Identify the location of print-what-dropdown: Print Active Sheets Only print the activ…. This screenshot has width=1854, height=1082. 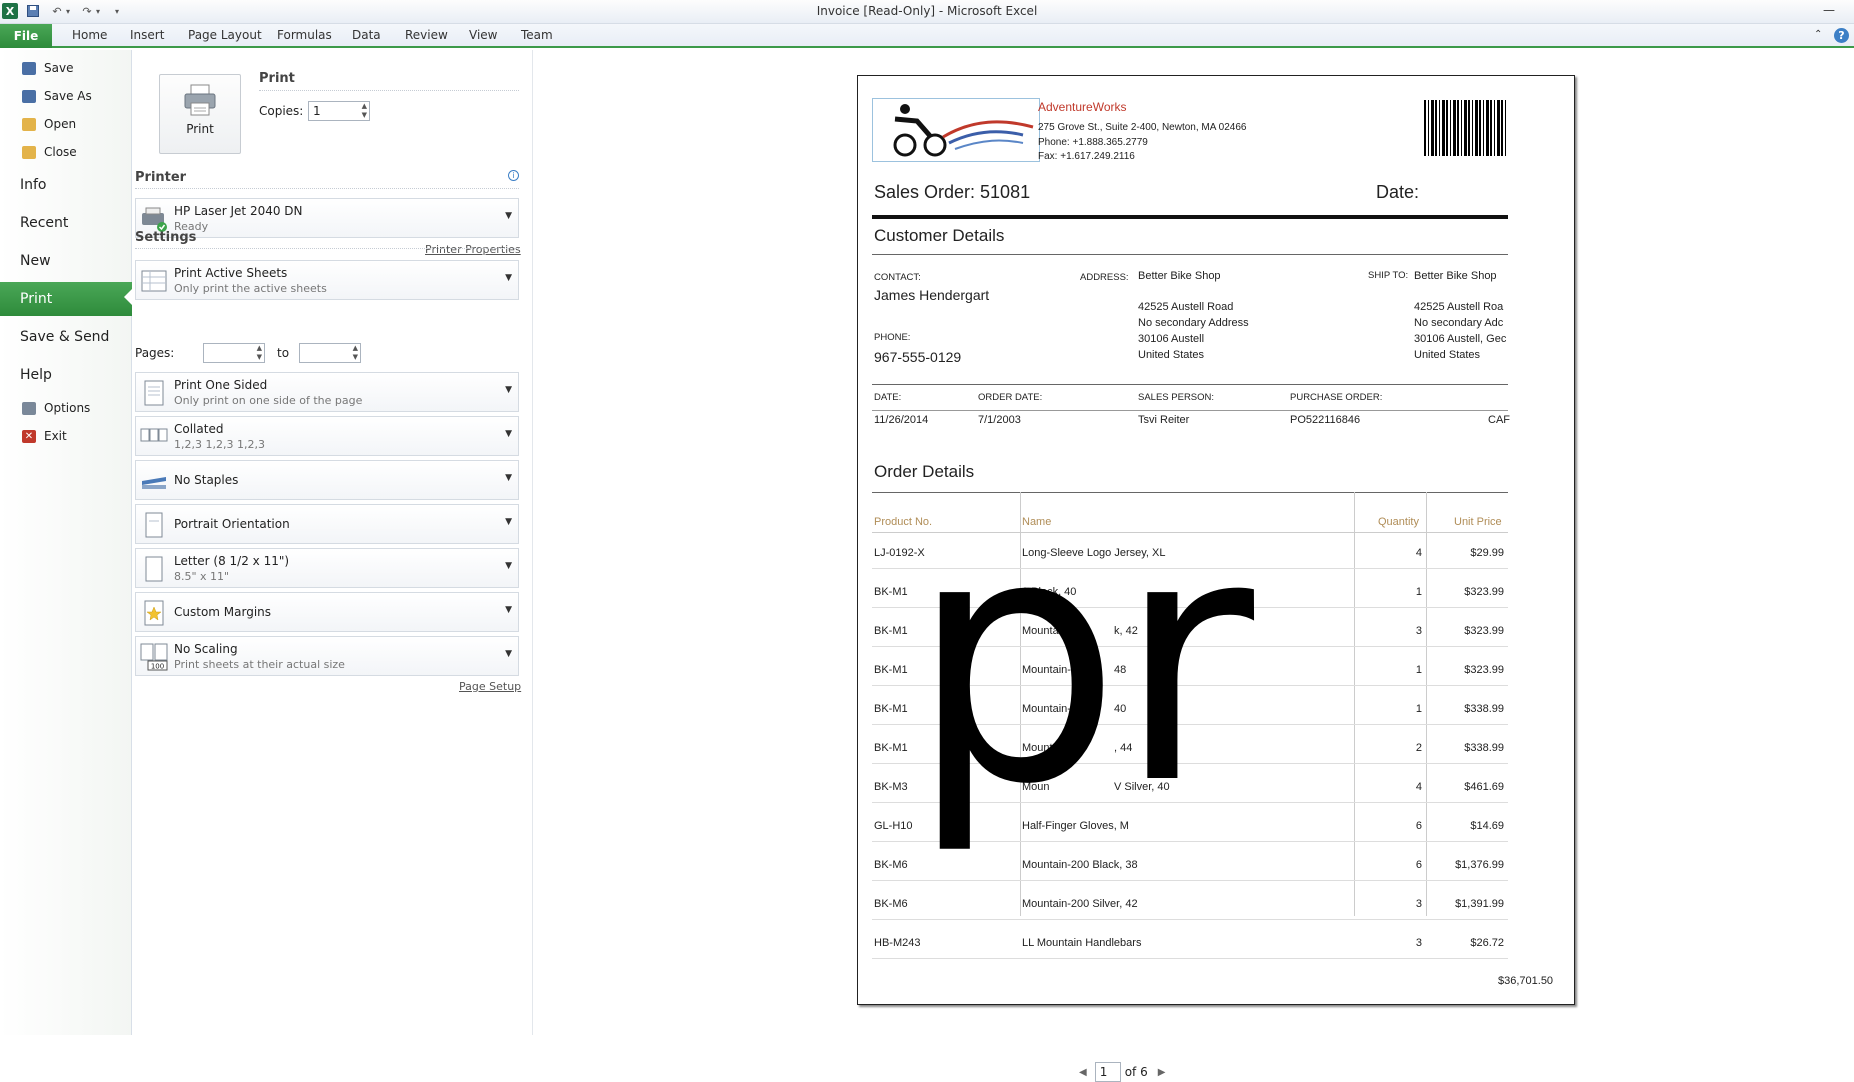
(327, 280).